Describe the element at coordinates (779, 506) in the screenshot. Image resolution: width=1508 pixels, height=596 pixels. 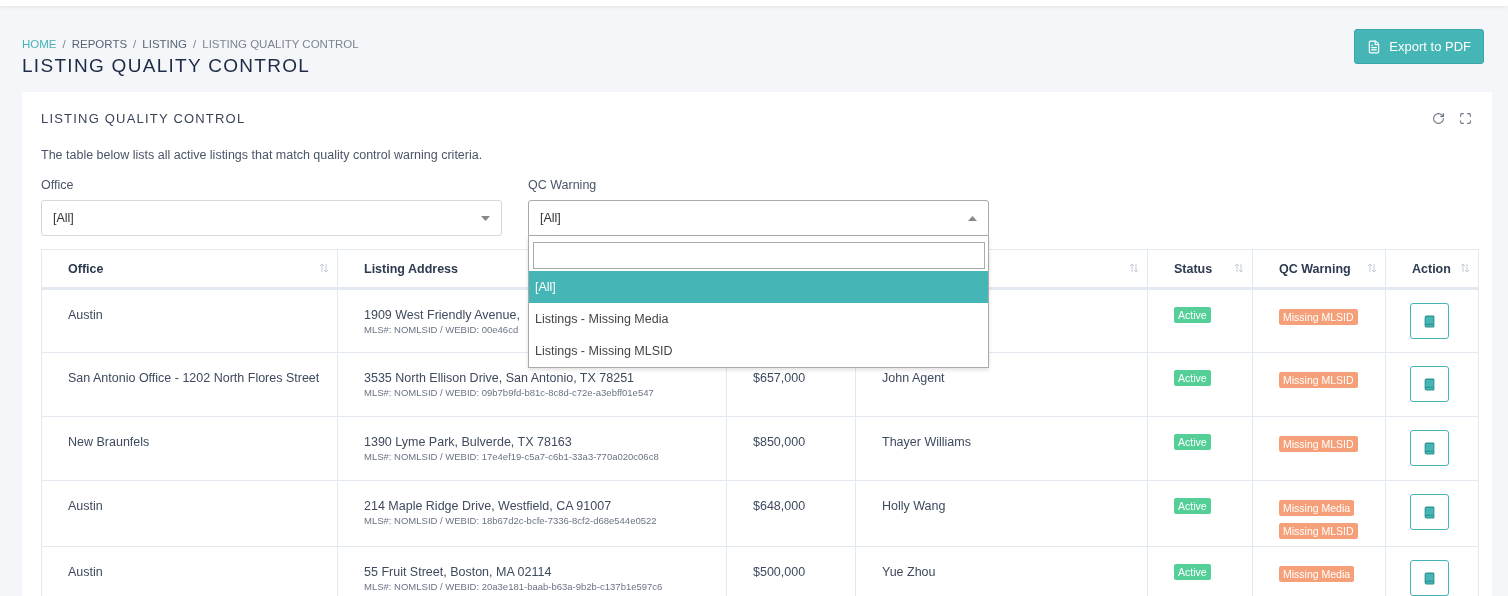
I see `price-text: $648,000` at that location.